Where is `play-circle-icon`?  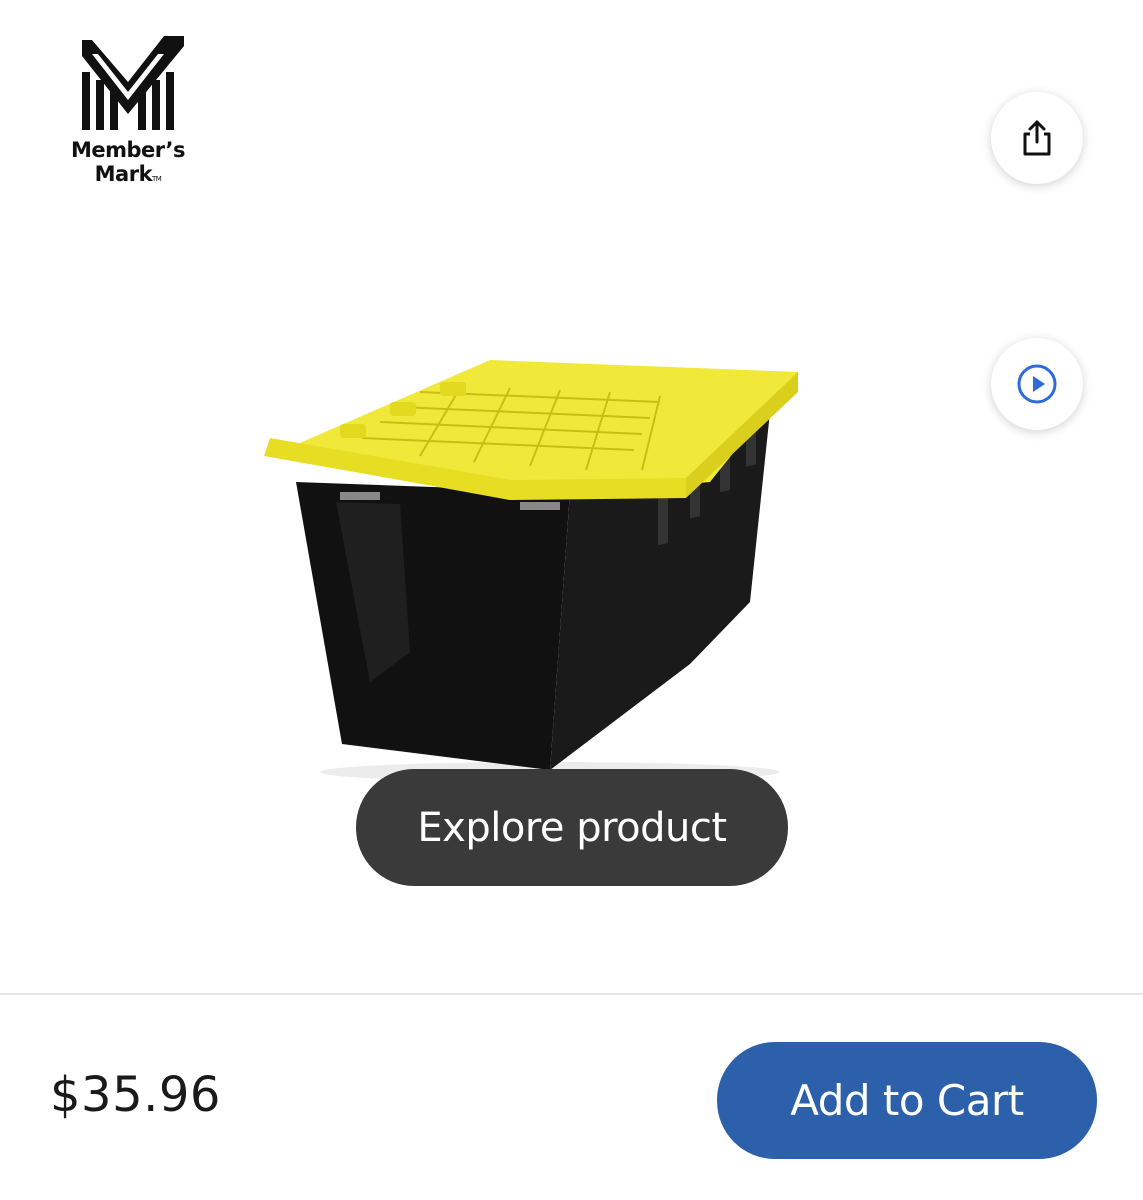 play-circle-icon is located at coordinates (1037, 384).